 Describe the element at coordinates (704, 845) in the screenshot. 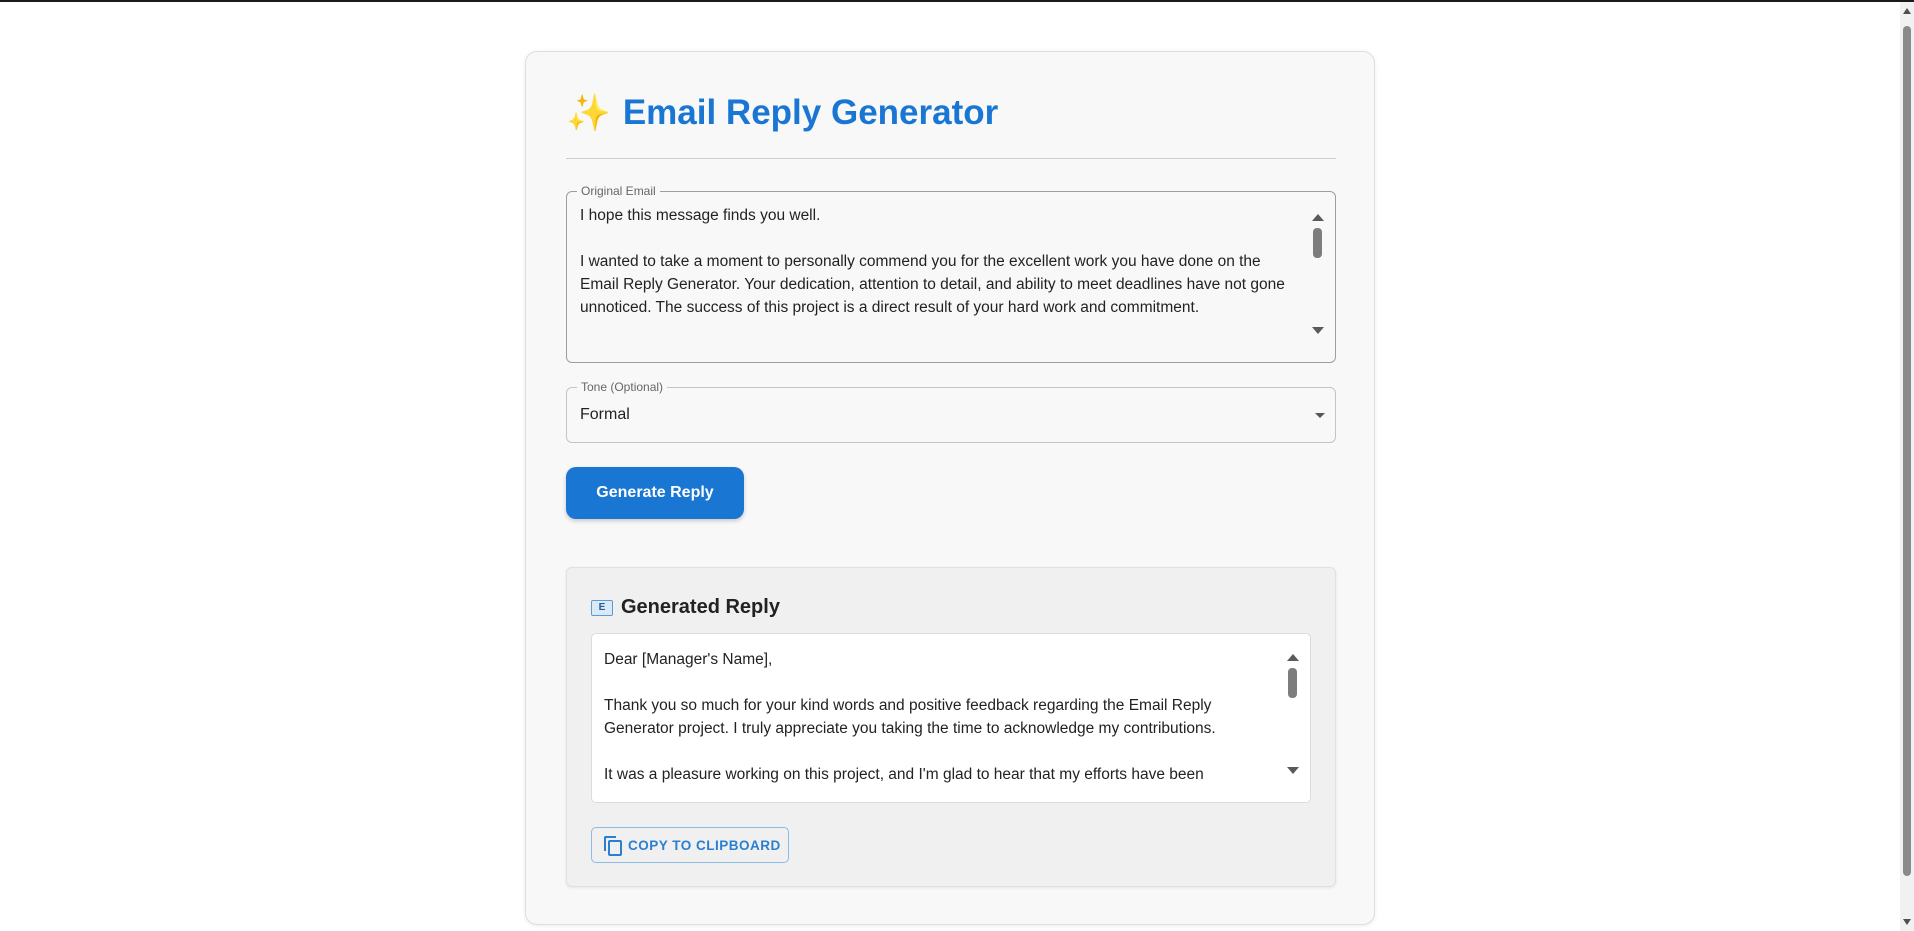

I see `copy-button-label: COPY TO CLIPBOARD` at that location.